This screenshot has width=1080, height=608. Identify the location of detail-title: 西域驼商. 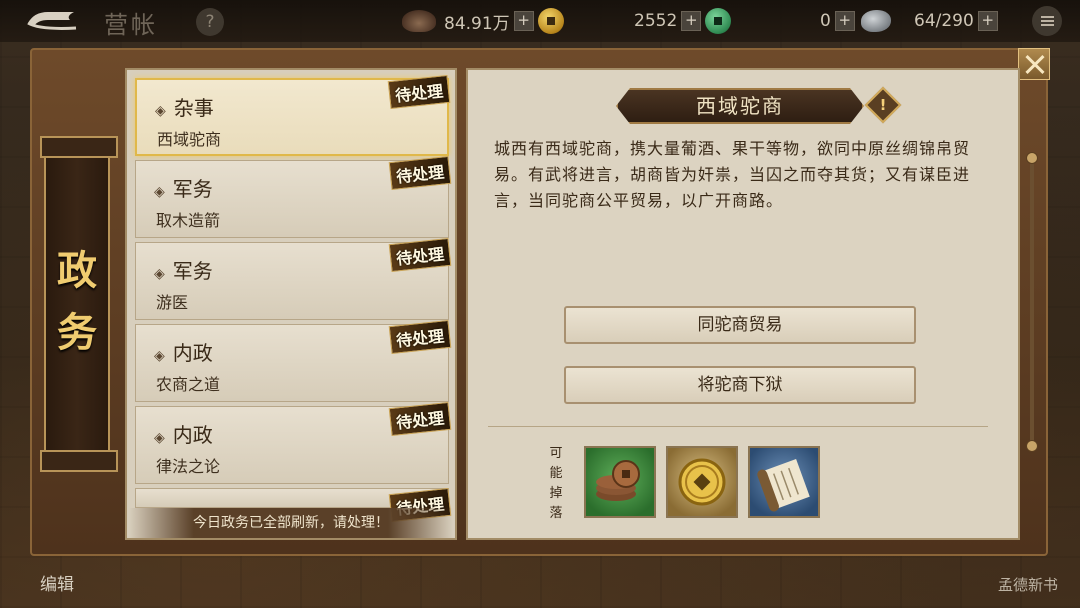
(740, 106).